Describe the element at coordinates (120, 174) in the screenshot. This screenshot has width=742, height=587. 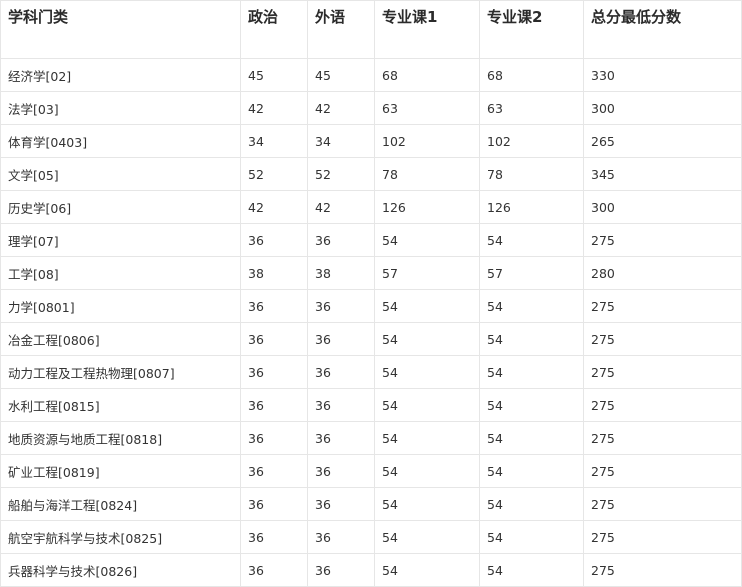
I see `discipline-cell: 文学[05]` at that location.